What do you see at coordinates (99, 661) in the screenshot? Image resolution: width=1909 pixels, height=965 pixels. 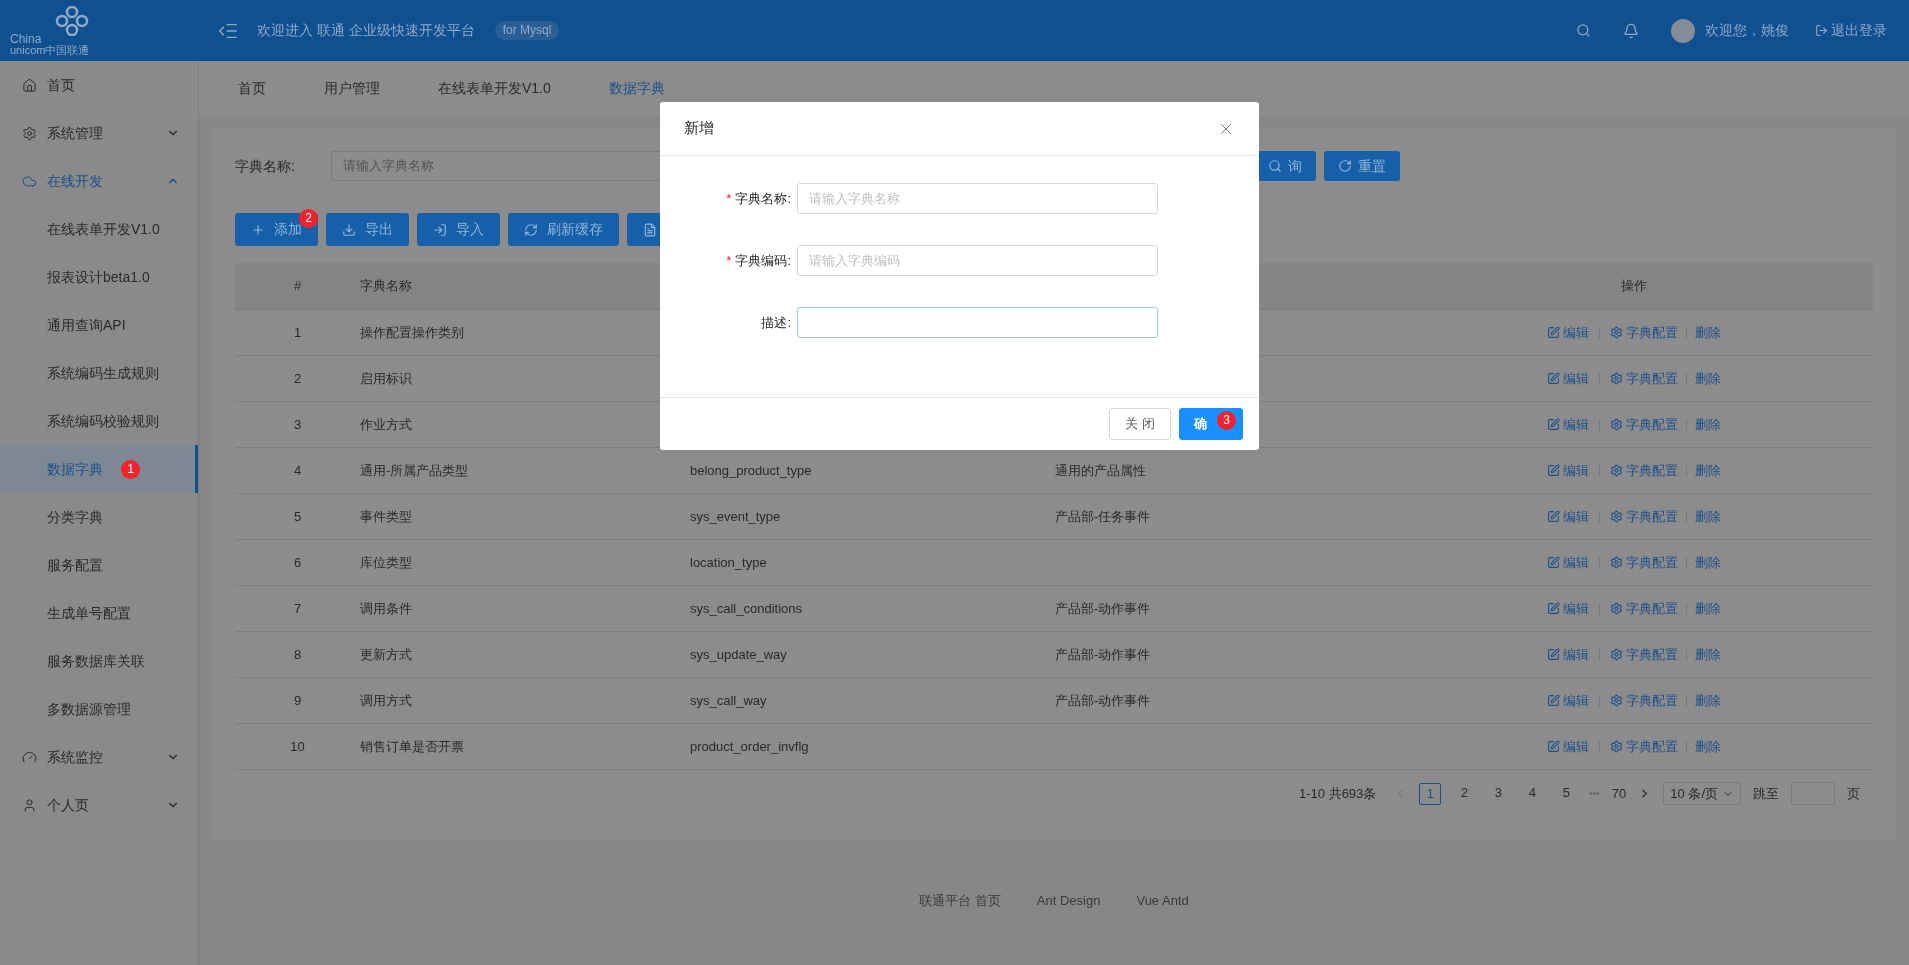 I see `sidebar-item: 服务数据库关联` at bounding box center [99, 661].